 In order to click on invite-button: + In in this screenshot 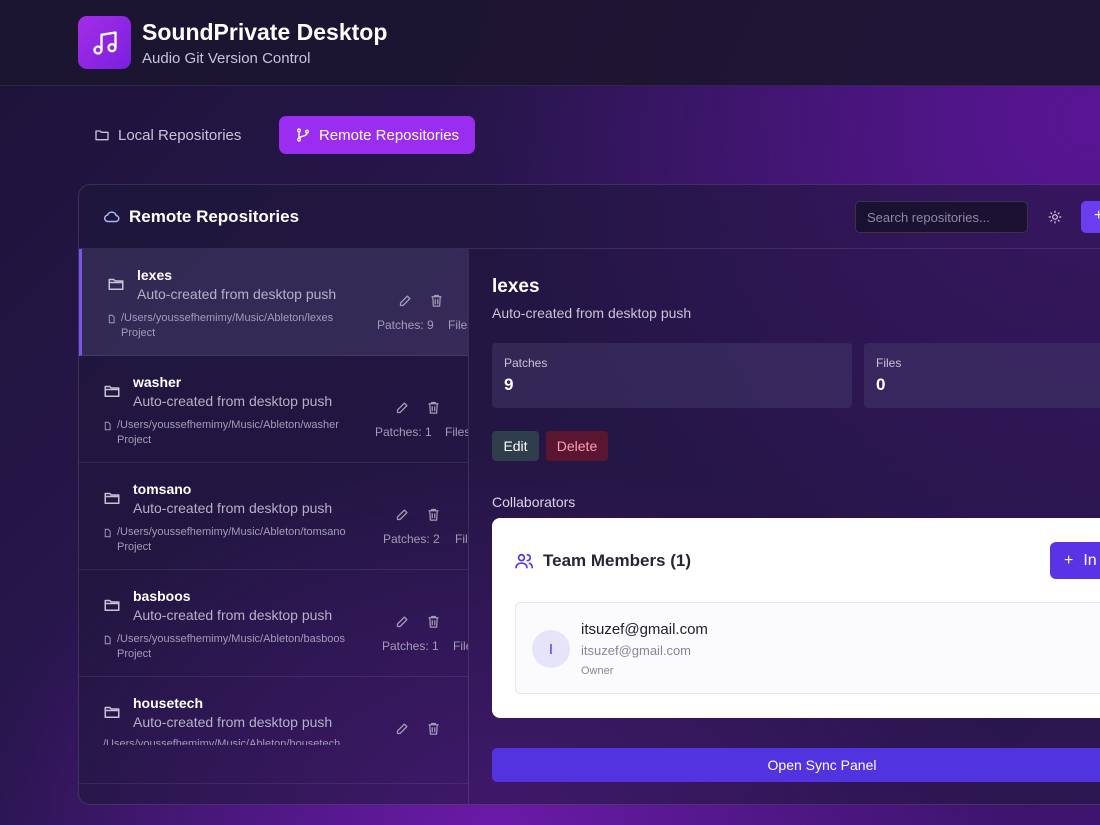, I will do `click(1075, 560)`.